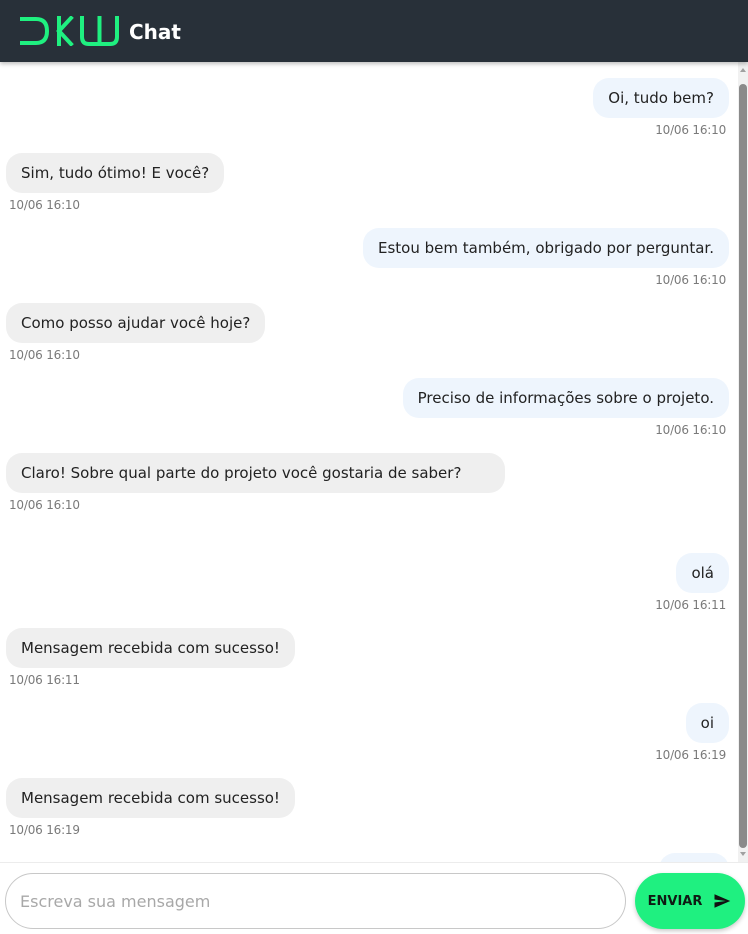 The width and height of the screenshot is (748, 934). I want to click on message-input, so click(315, 901).